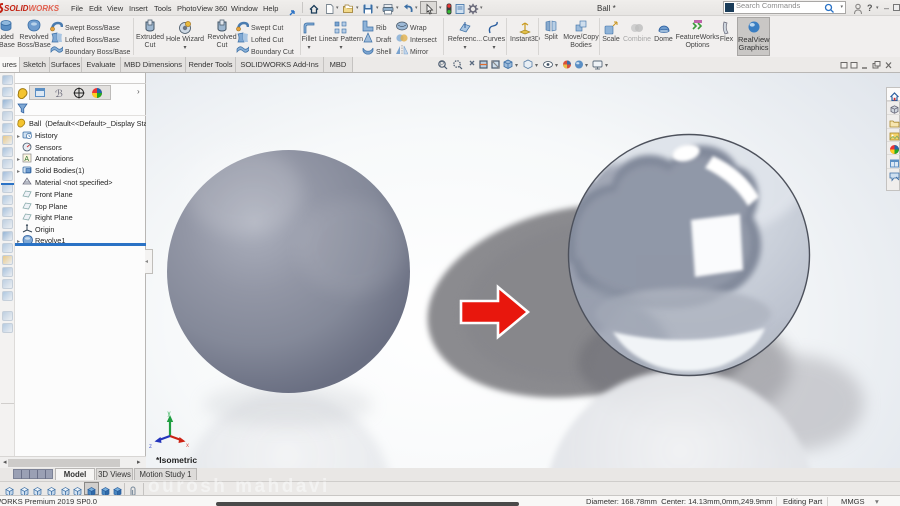 The height and width of the screenshot is (506, 900). Describe the element at coordinates (187, 446) in the screenshot. I see `svg-text: x` at that location.